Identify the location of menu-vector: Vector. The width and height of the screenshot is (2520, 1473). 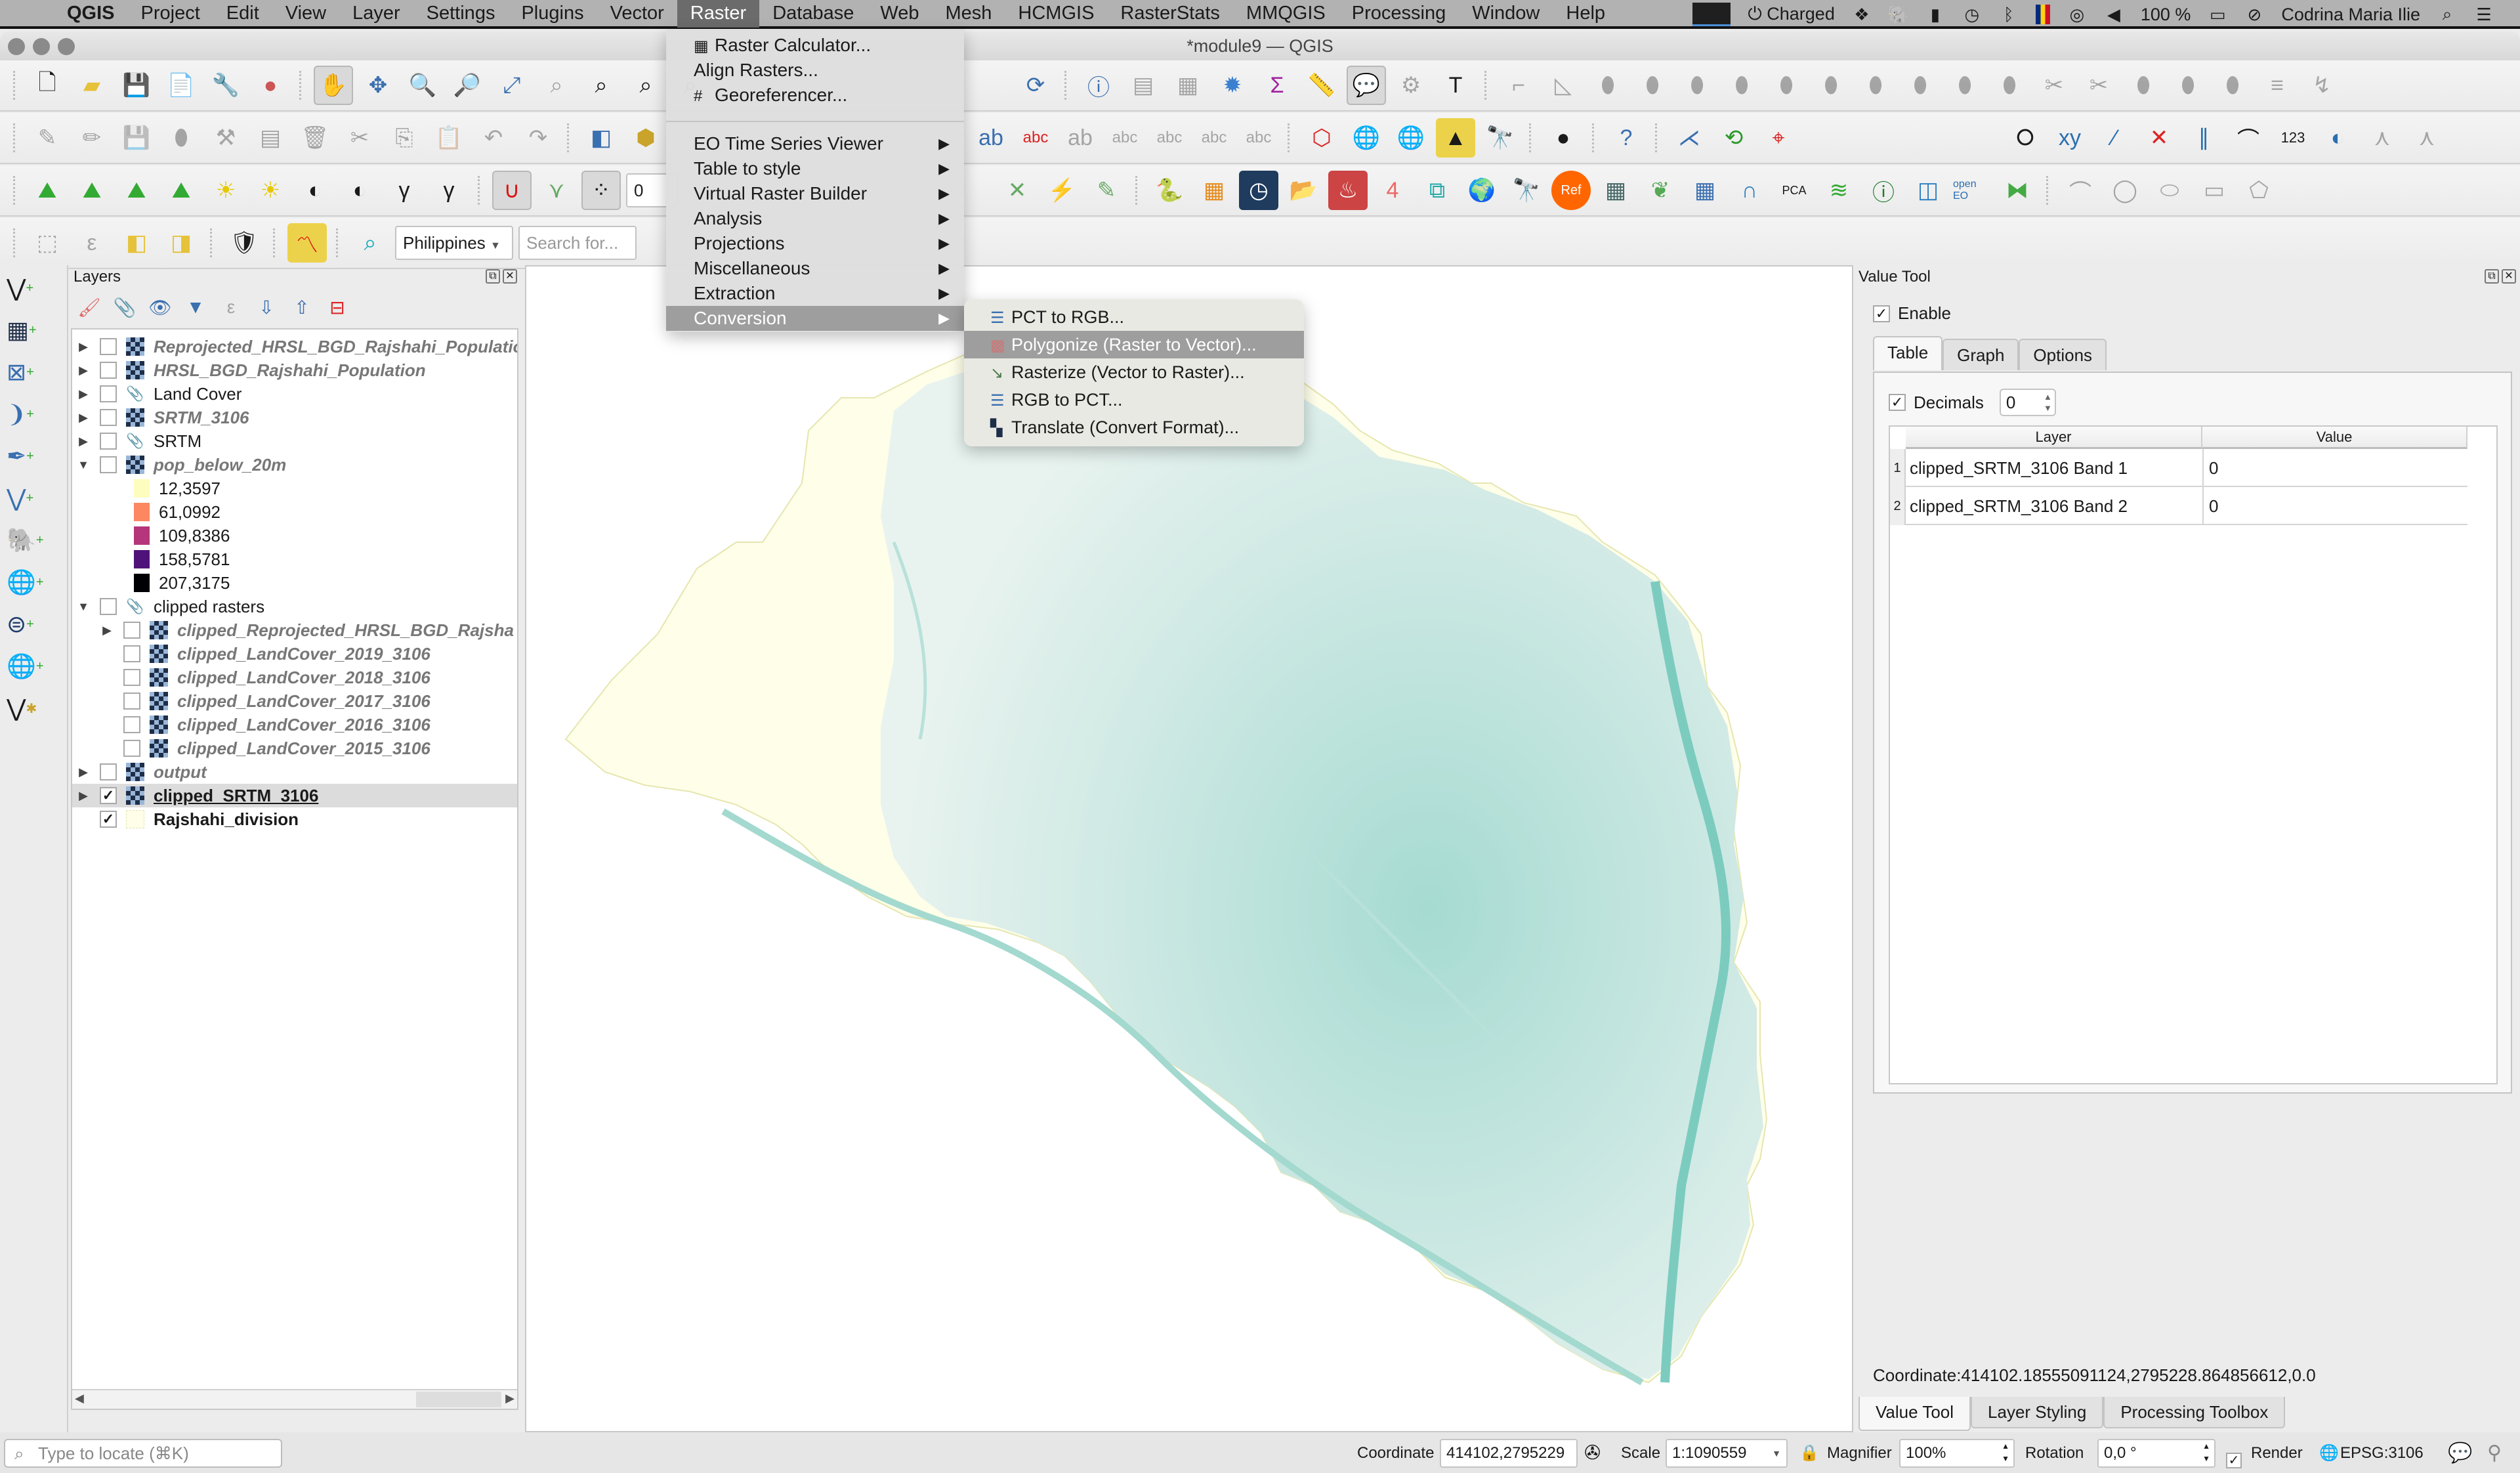
(637, 14).